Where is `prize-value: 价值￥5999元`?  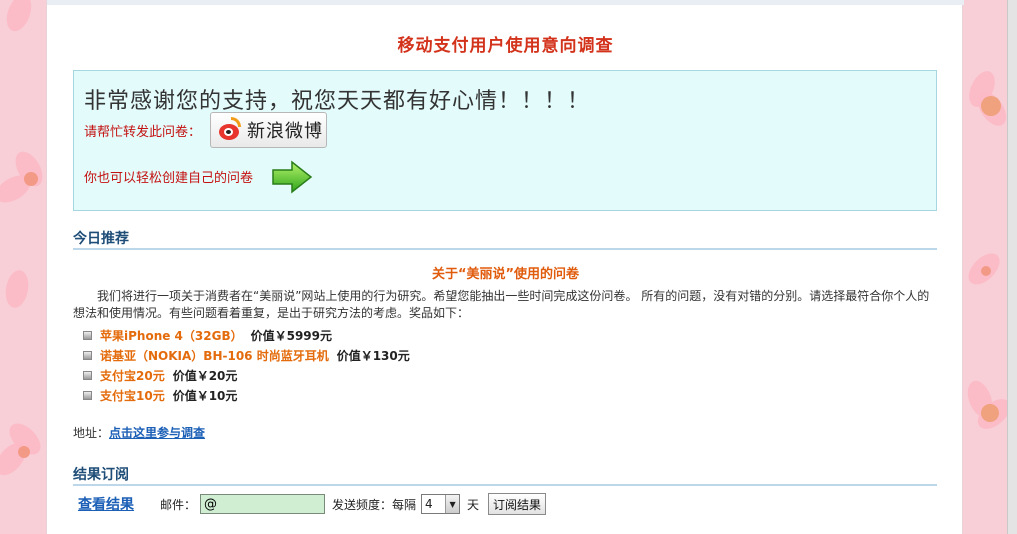
prize-value: 价值￥5999元 is located at coordinates (291, 335).